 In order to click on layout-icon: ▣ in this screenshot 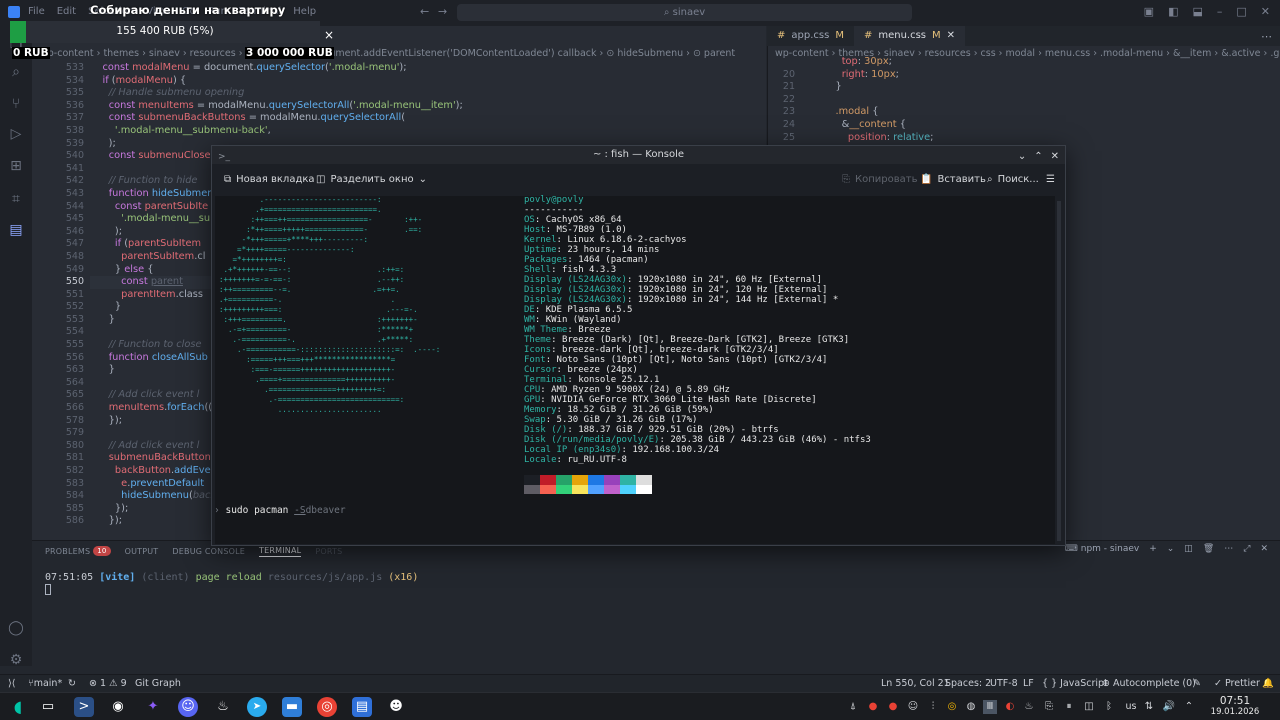, I will do `click(1149, 11)`.